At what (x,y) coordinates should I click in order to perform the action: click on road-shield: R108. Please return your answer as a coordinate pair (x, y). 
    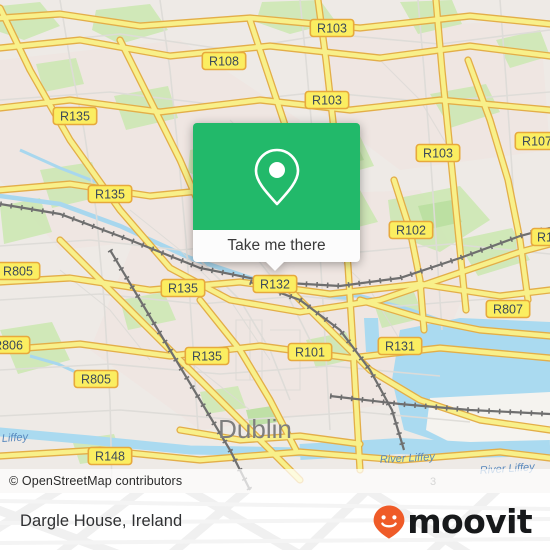
    Looking at the image, I should click on (224, 61).